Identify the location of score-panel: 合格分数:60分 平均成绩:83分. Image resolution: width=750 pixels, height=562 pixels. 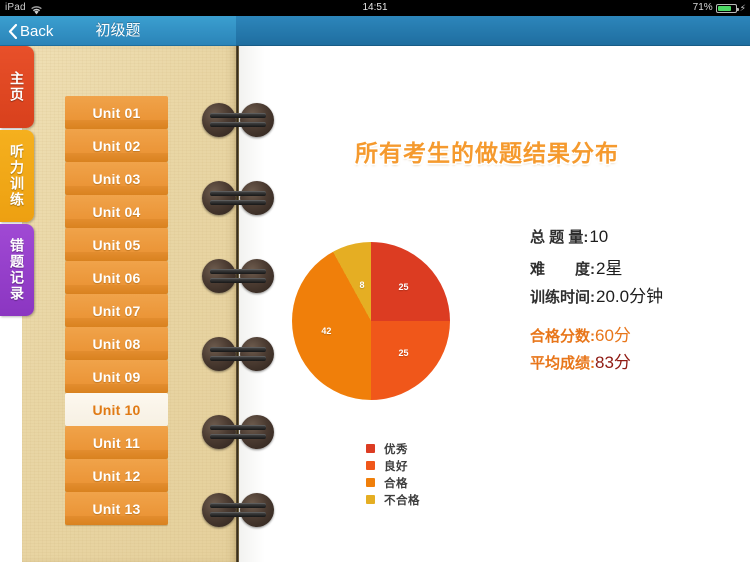
(580, 348).